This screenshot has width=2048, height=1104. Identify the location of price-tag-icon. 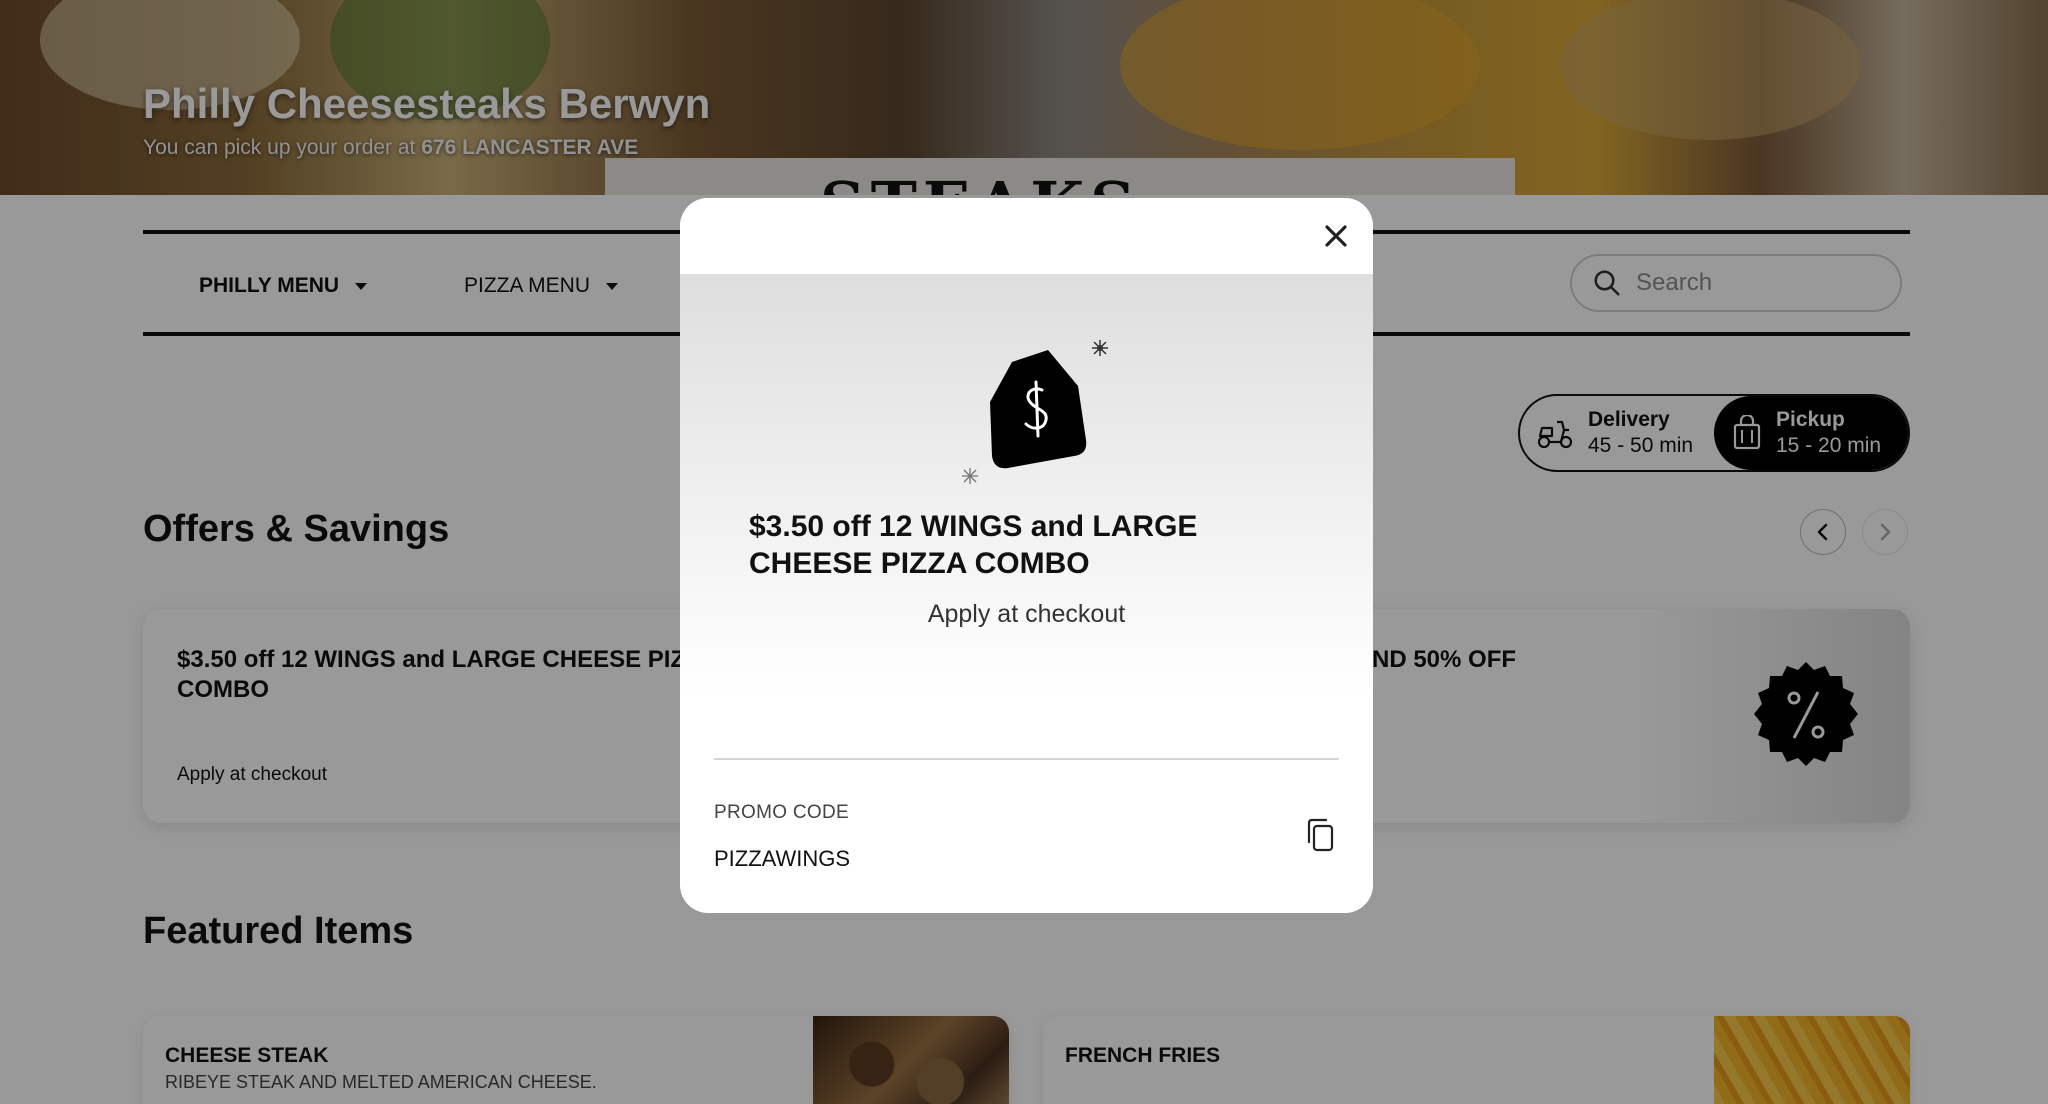
(1035, 412).